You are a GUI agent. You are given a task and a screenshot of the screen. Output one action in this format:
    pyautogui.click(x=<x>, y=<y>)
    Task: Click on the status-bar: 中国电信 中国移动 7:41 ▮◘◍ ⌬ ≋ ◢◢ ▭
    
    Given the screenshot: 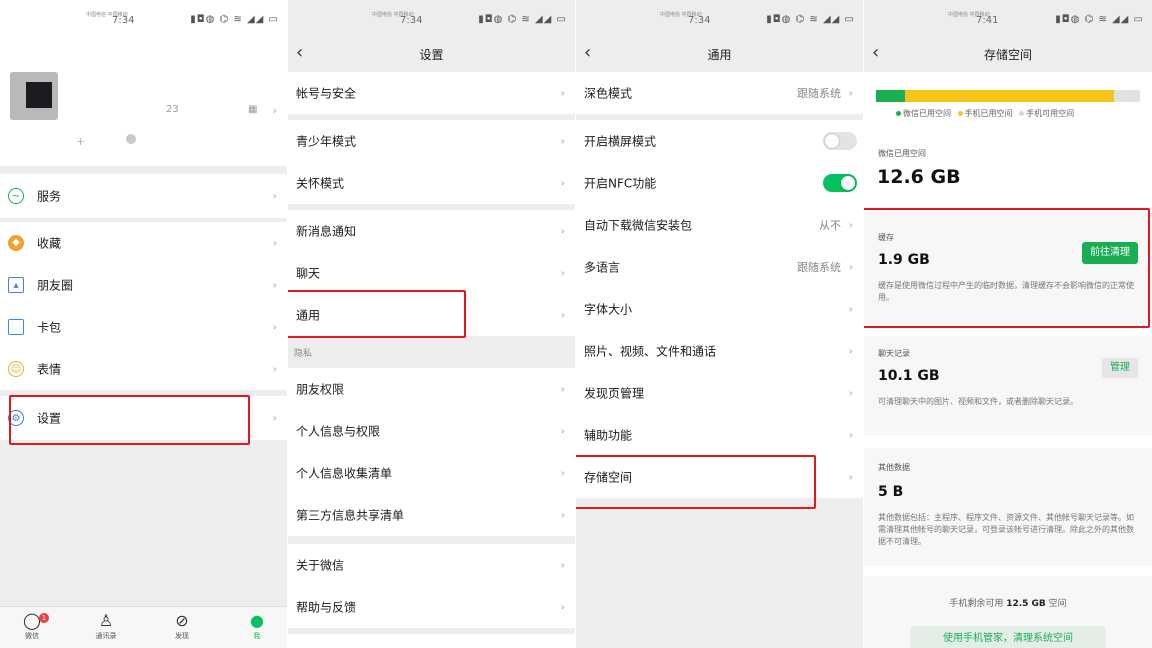 What is the action you would take?
    pyautogui.click(x=1008, y=20)
    